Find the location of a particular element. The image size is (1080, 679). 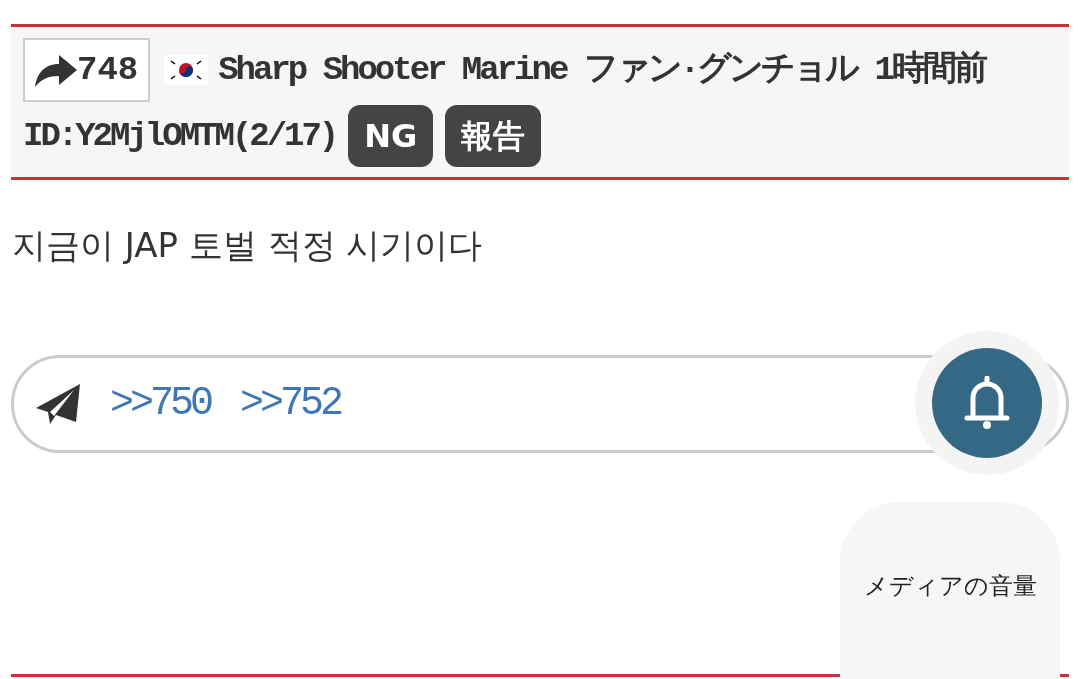

post-number-button: 748 is located at coordinates (87, 70).